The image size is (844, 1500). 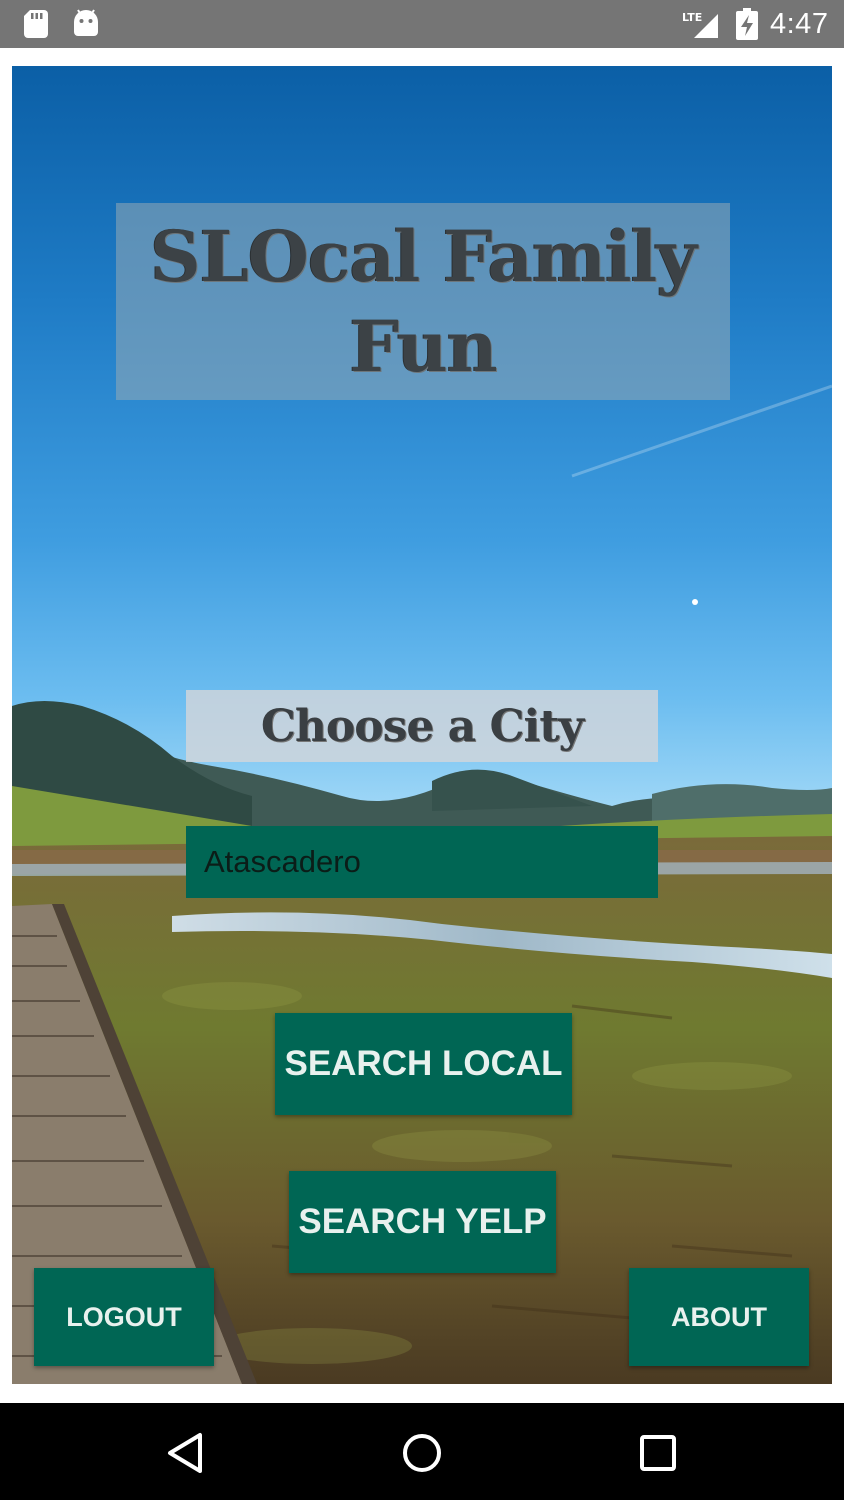 What do you see at coordinates (186, 1453) in the screenshot?
I see `back-icon` at bounding box center [186, 1453].